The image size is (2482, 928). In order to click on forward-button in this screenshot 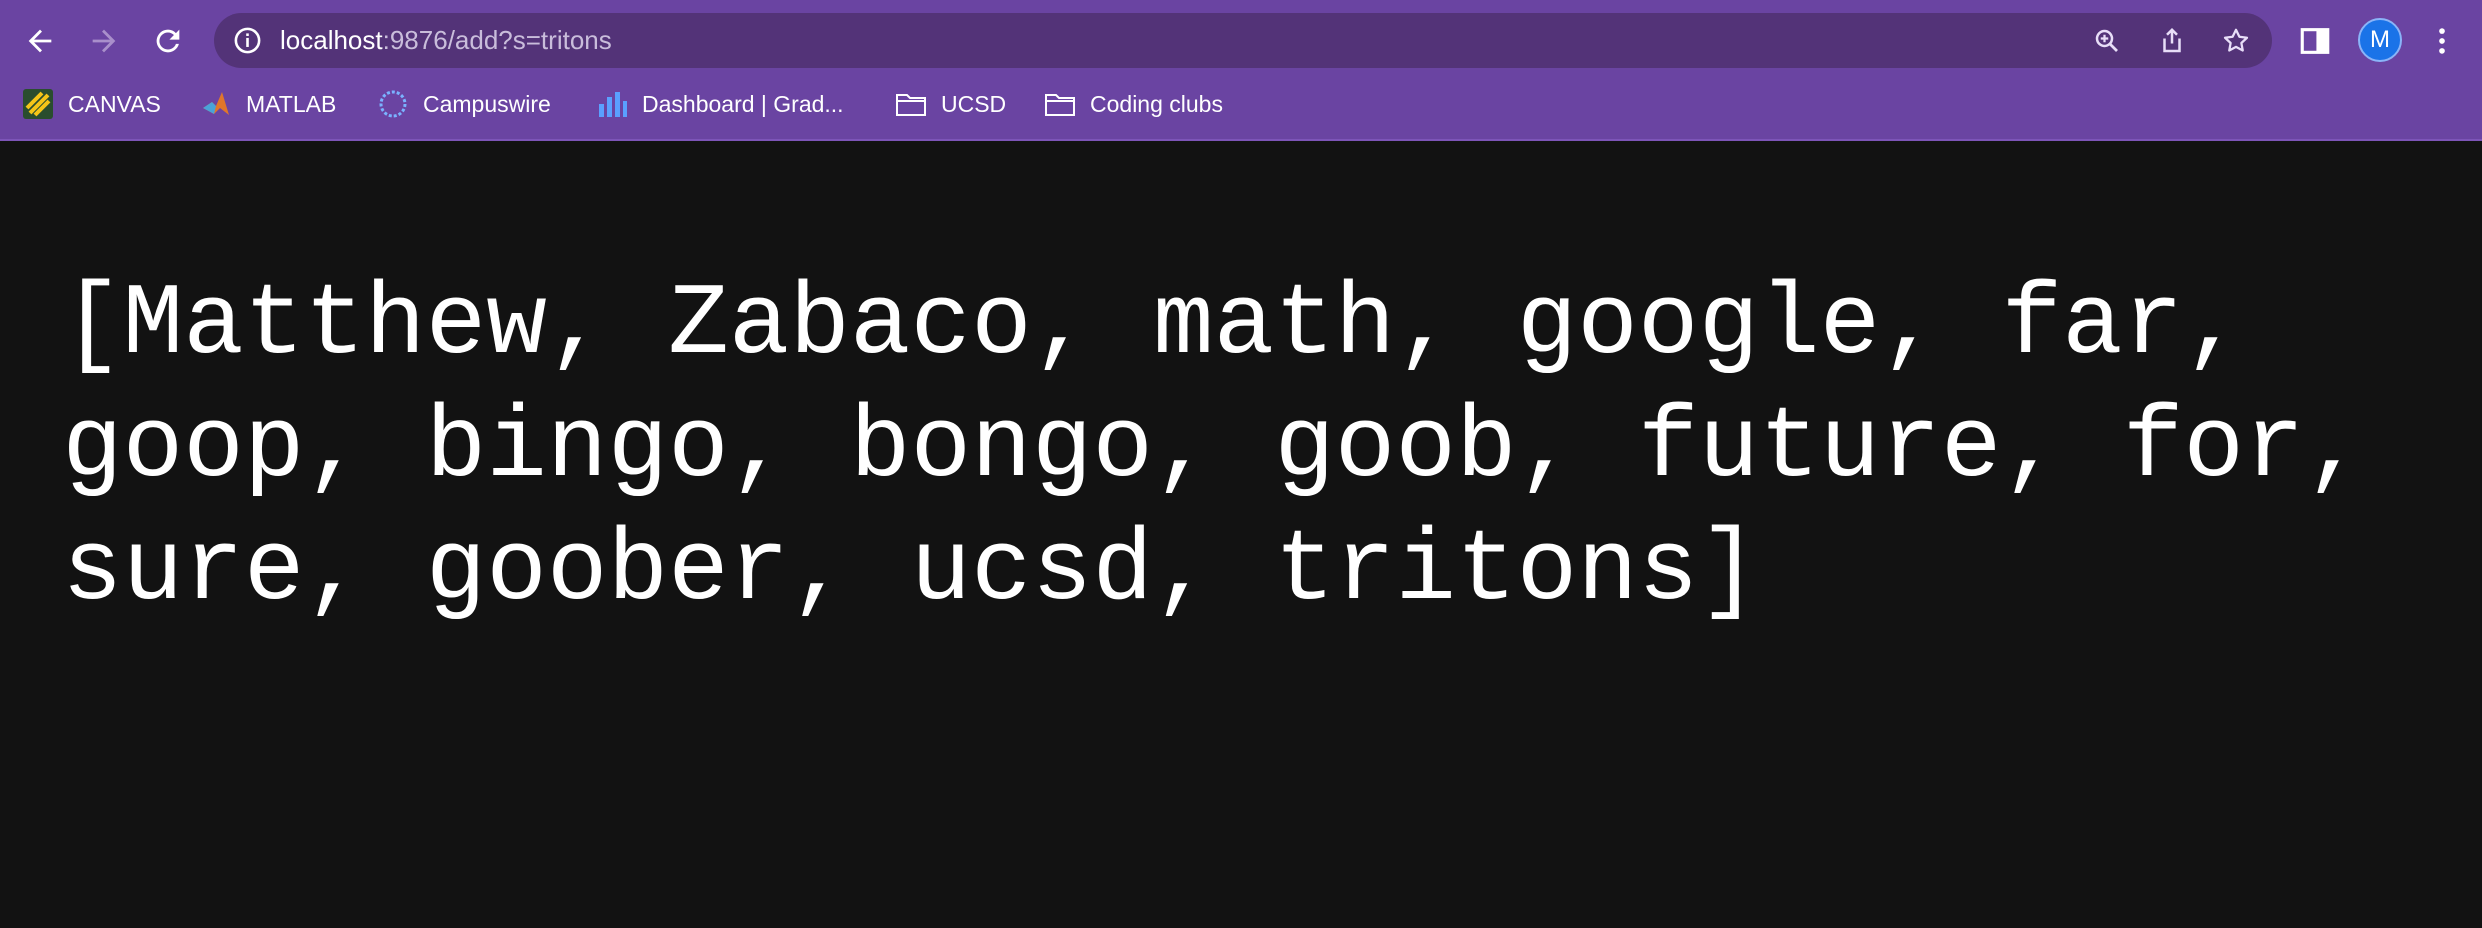, I will do `click(104, 41)`.